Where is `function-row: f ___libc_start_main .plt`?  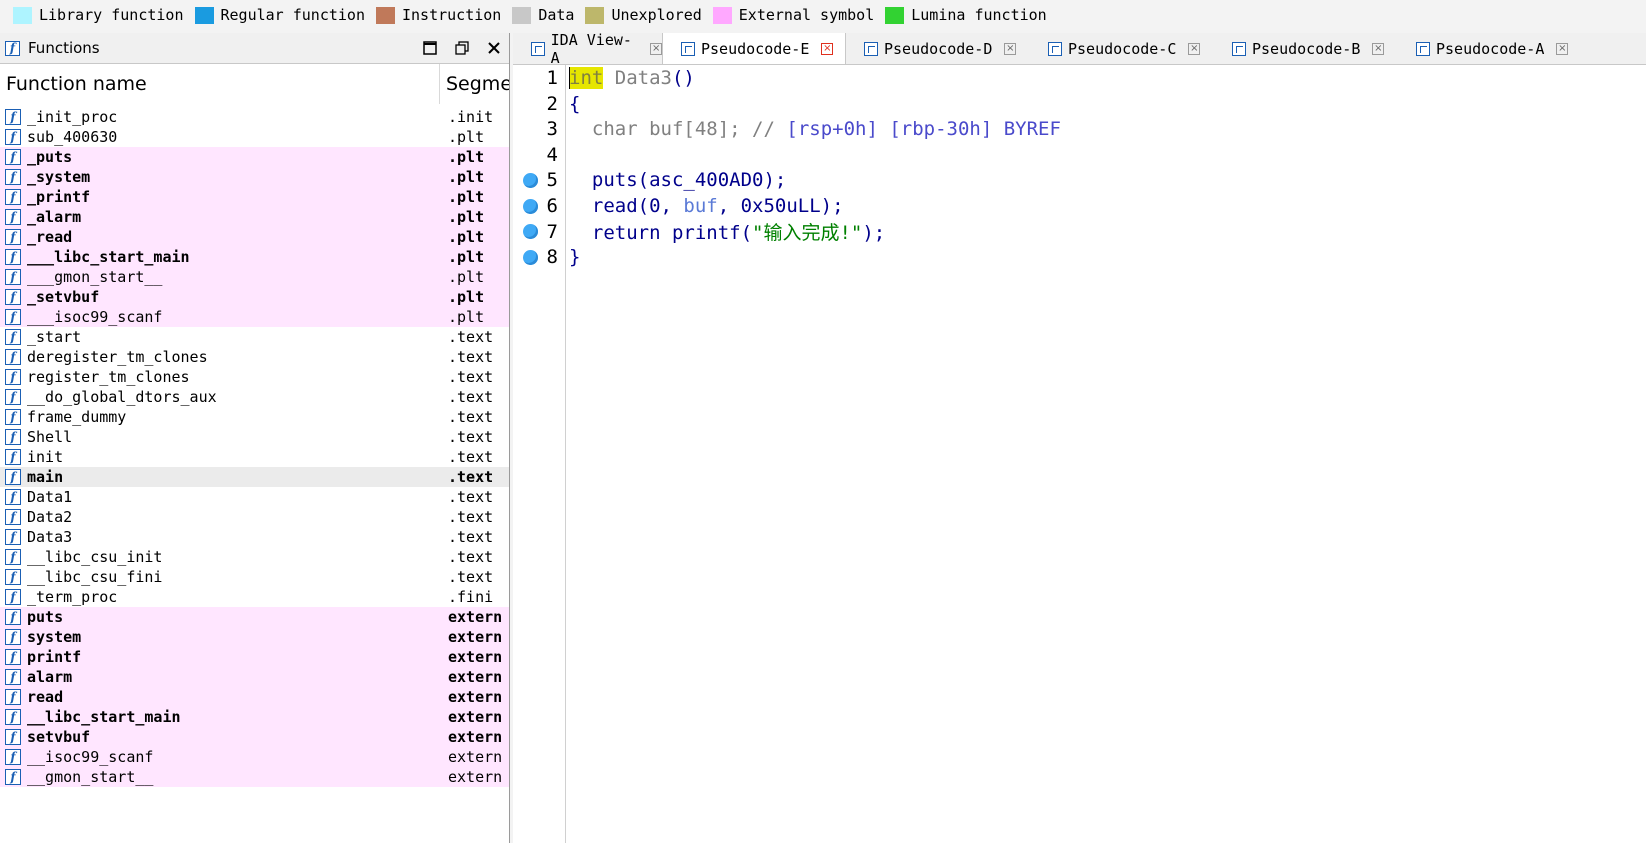
function-row: f ___libc_start_main .plt is located at coordinates (254, 257).